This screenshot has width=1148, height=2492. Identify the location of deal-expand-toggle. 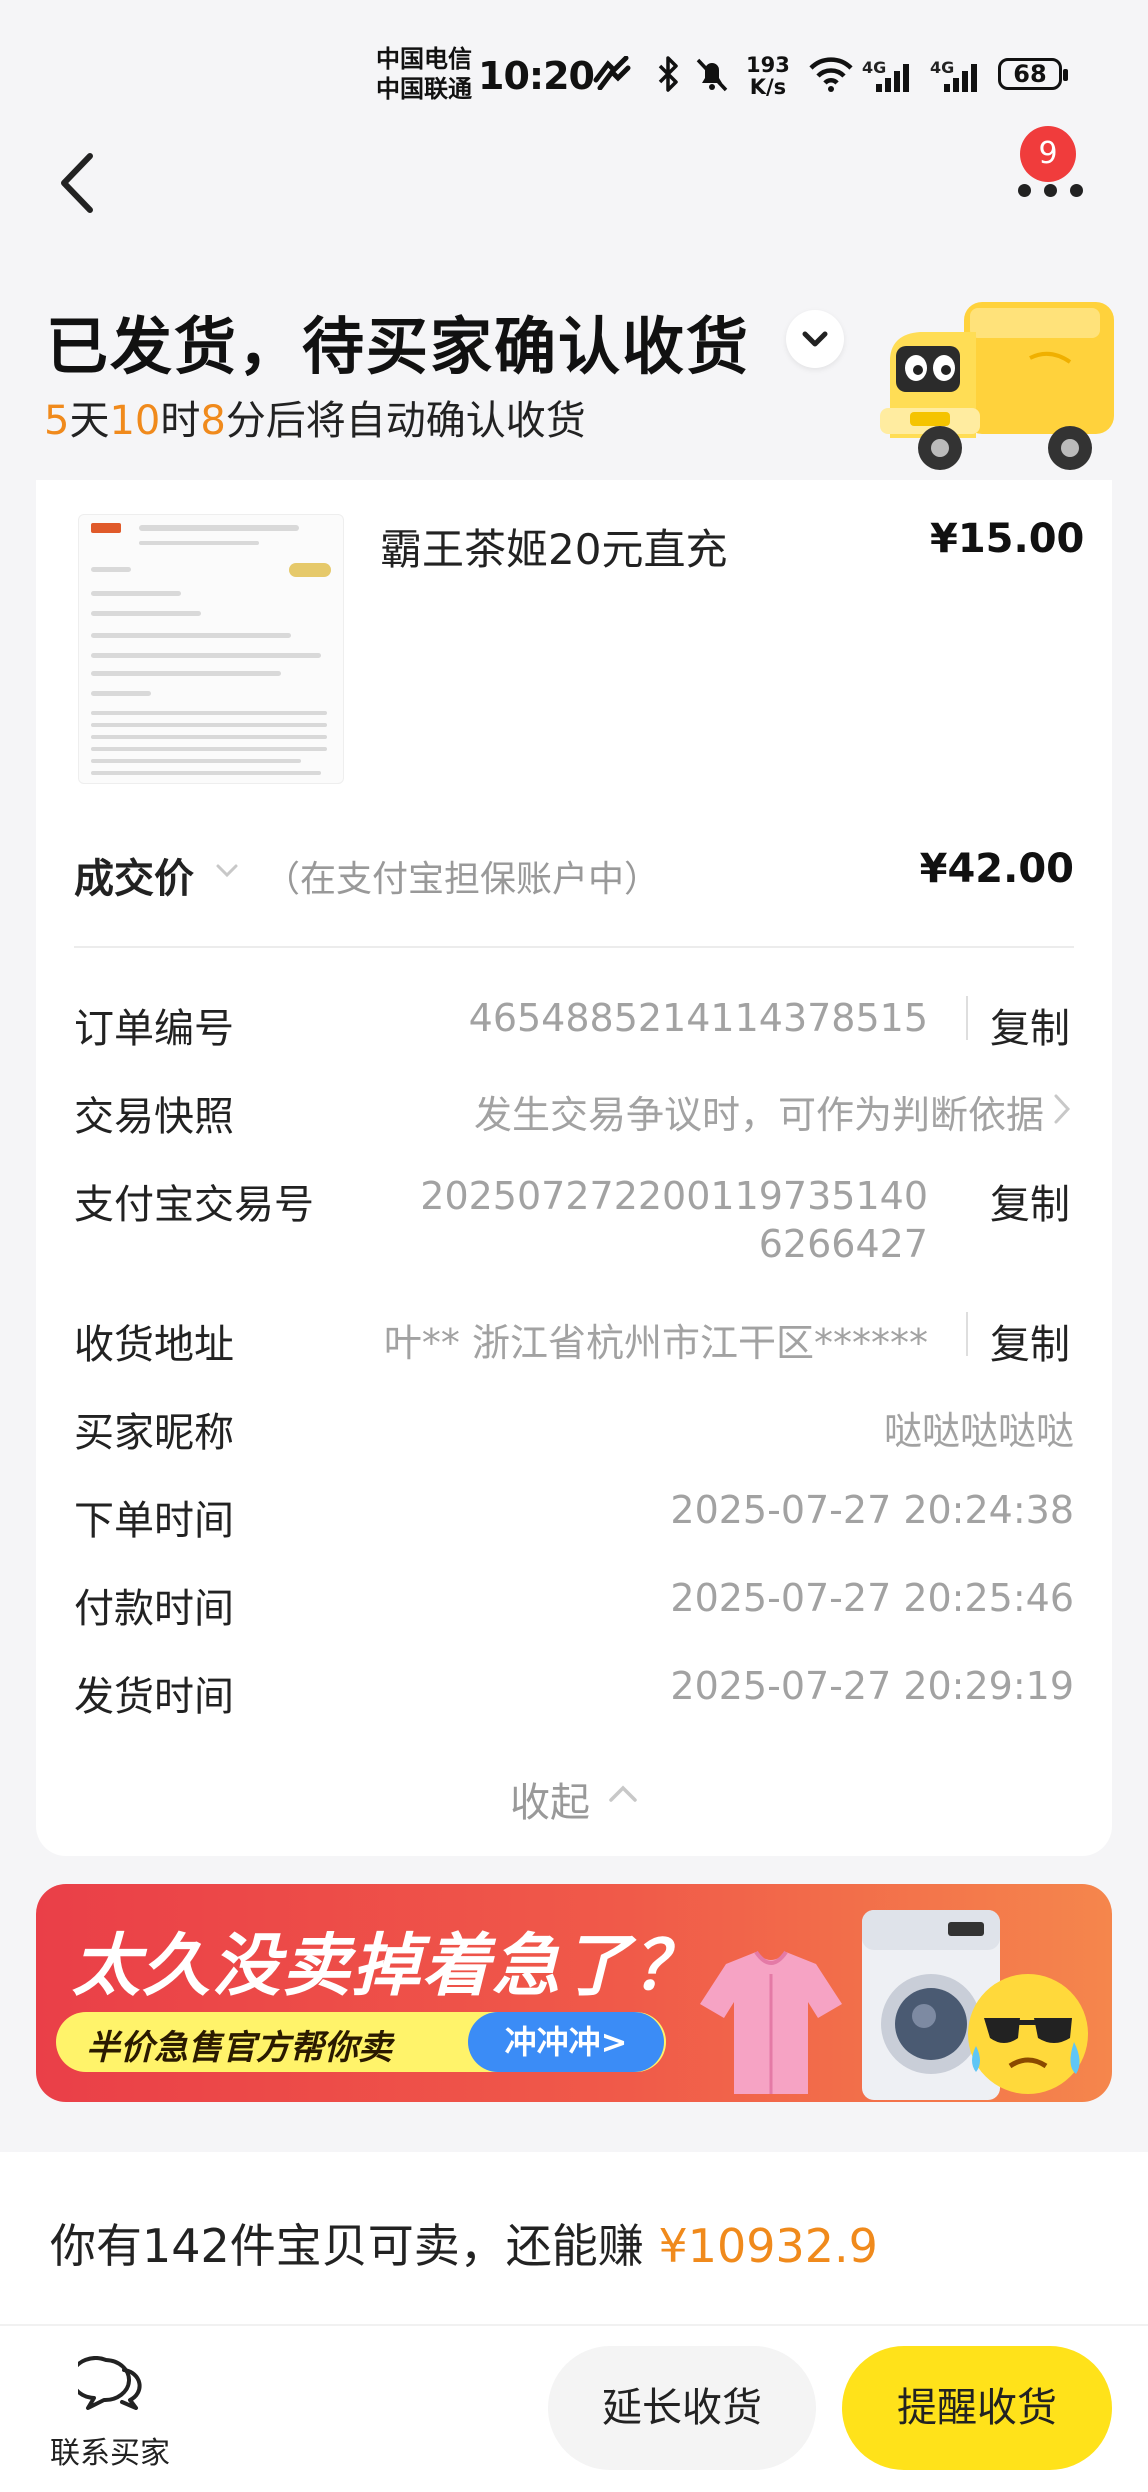
(227, 871).